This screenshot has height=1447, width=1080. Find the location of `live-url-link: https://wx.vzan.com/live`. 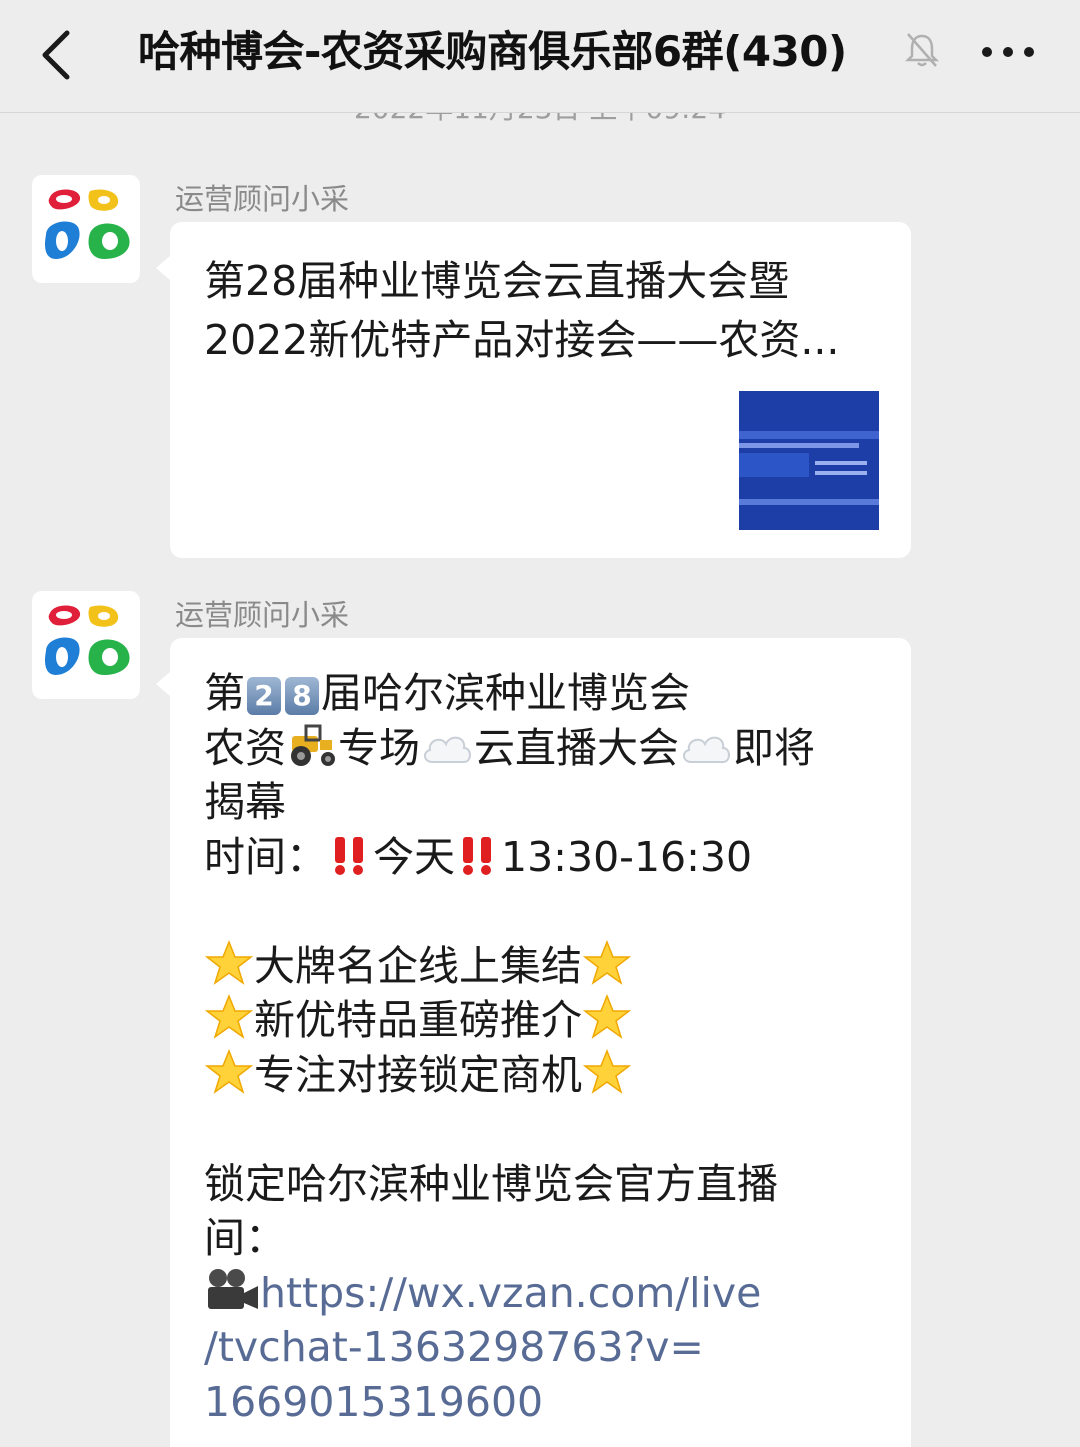

live-url-link: https://wx.vzan.com/live is located at coordinates (510, 1293).